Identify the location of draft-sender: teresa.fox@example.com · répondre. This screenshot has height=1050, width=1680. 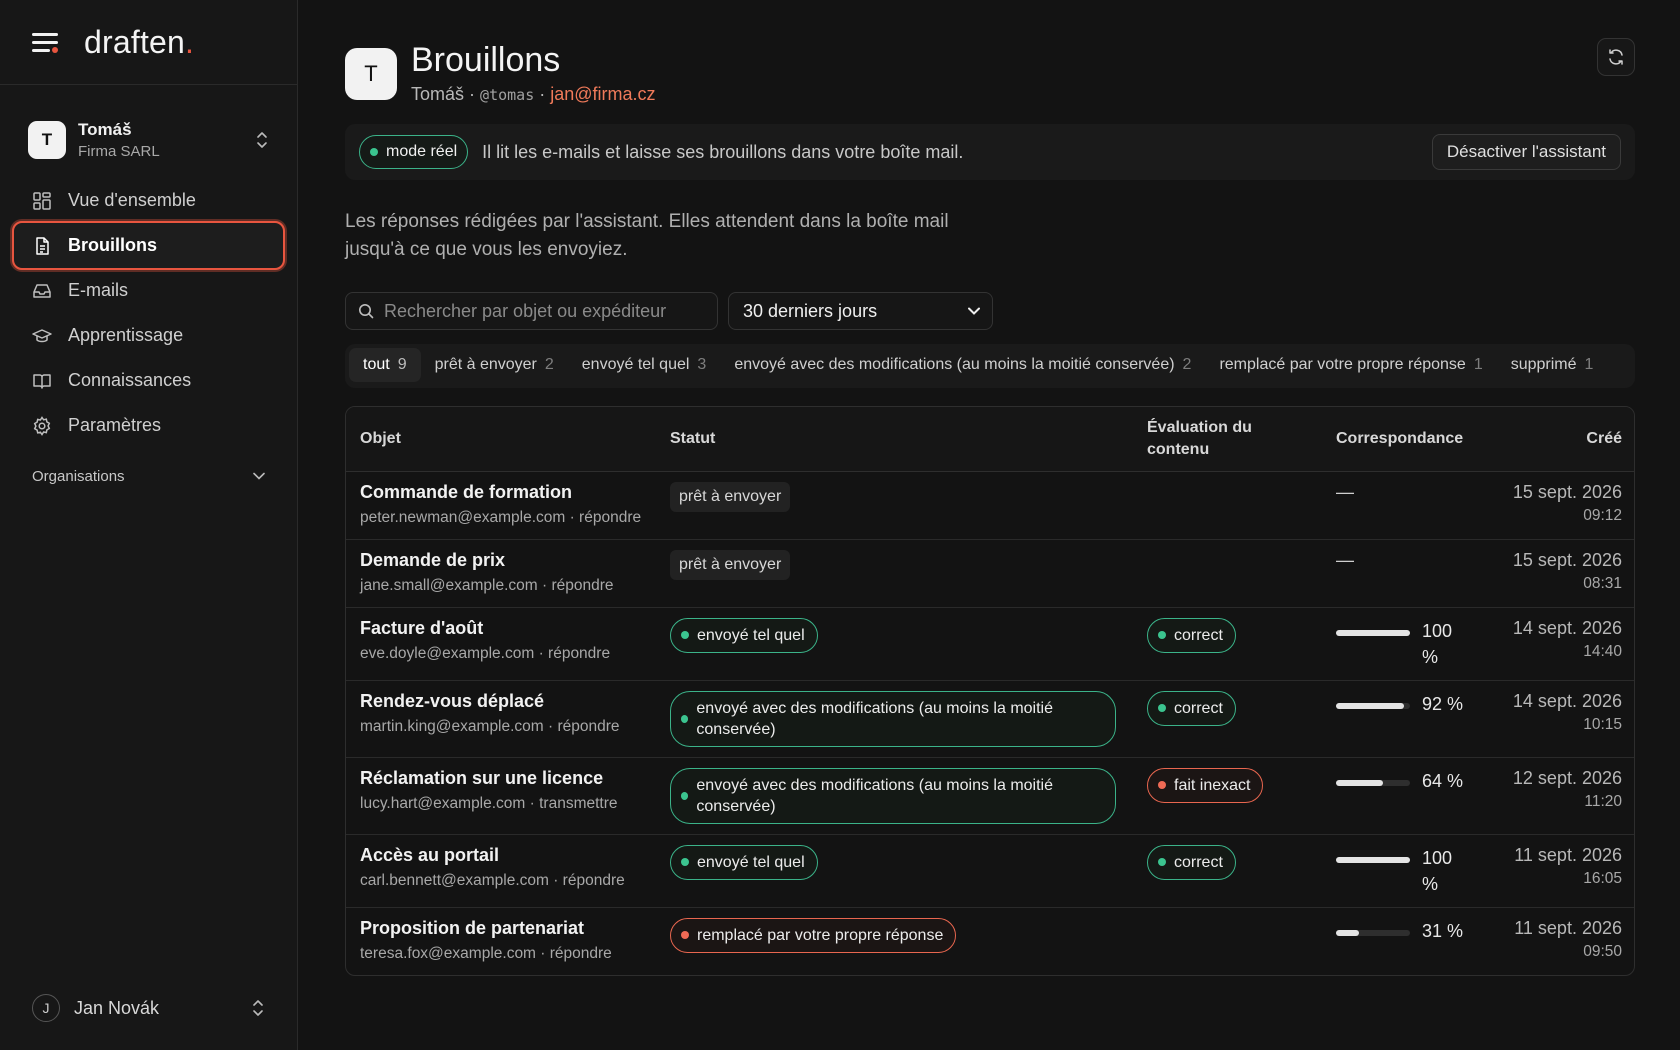
(486, 953).